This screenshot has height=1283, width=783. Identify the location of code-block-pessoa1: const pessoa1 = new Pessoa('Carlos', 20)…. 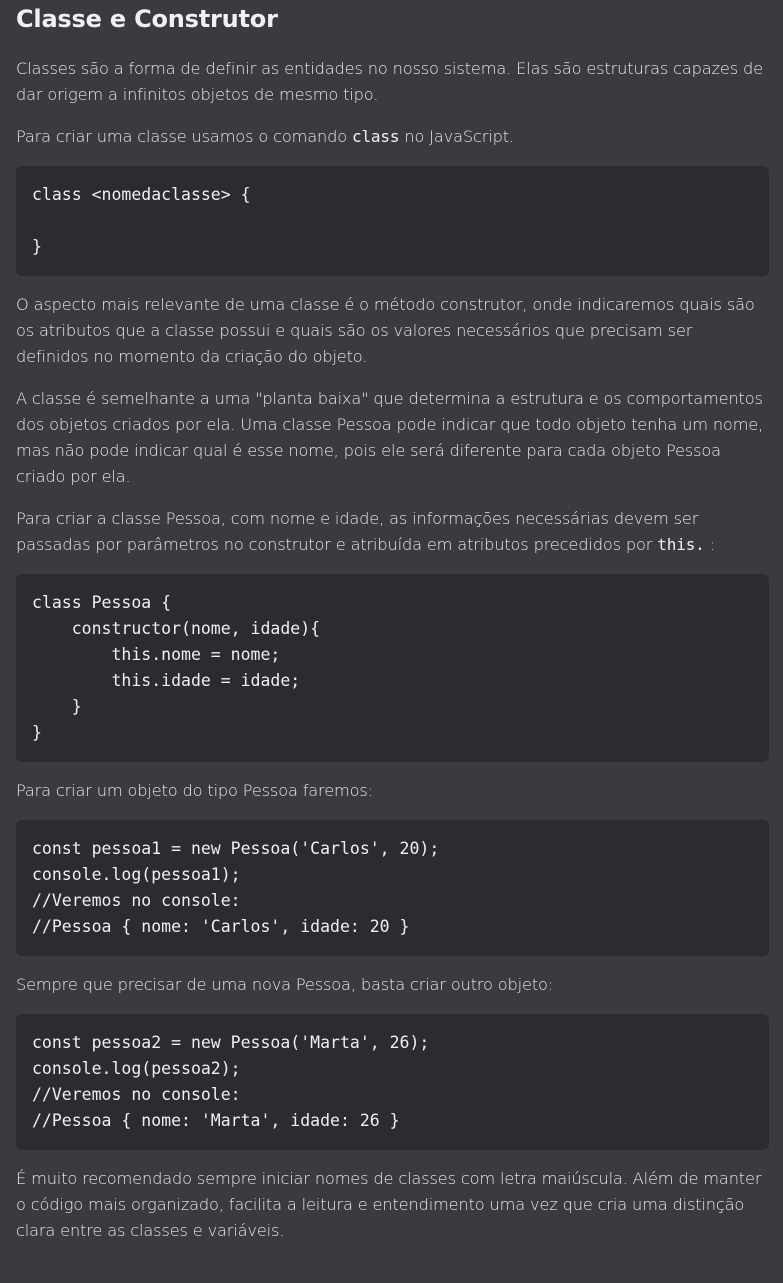
(392, 888).